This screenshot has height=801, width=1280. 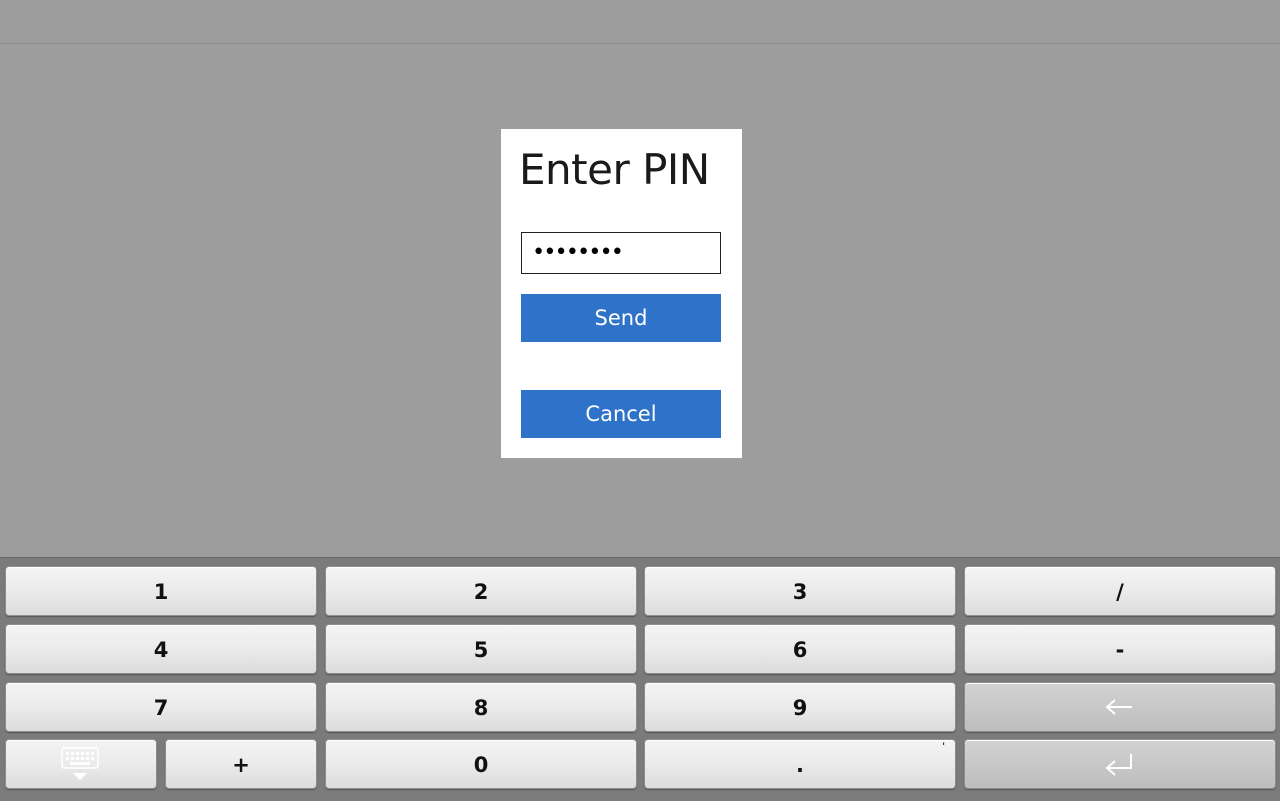 I want to click on cancel-button: Cancel, so click(x=621, y=414).